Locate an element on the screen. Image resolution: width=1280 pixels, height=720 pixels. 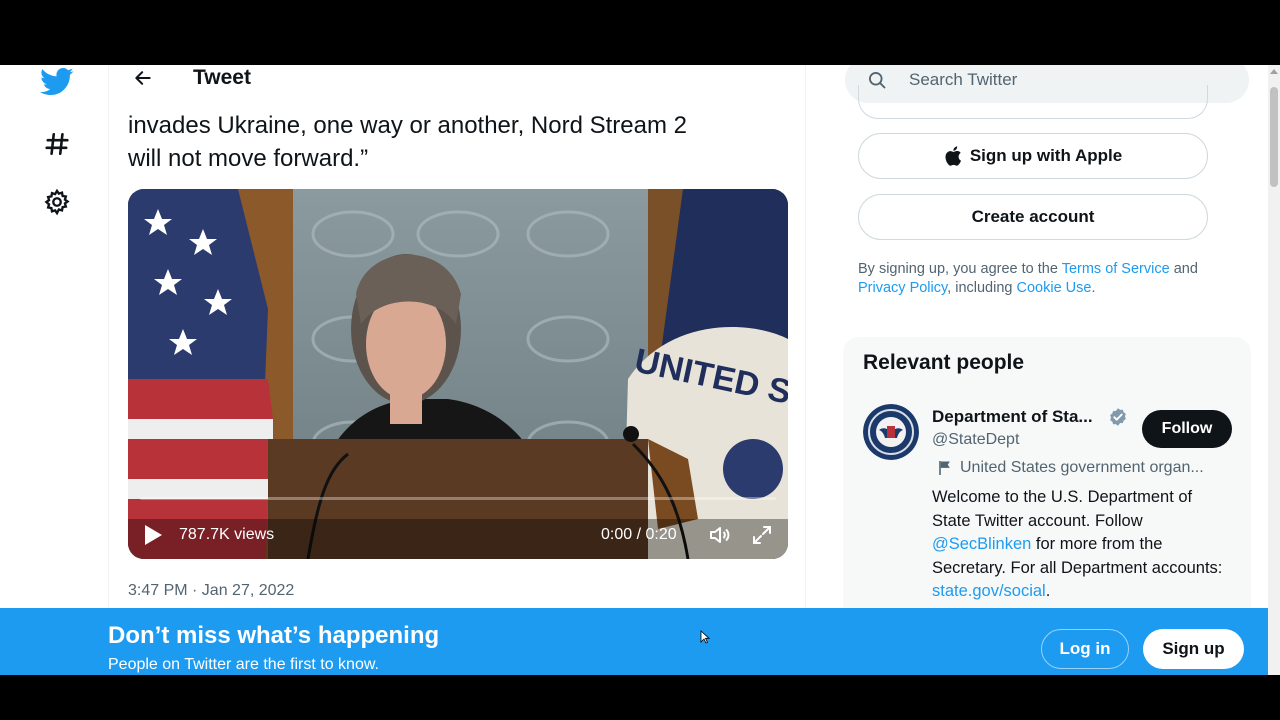
privacy-policy-link: Privacy Policy is located at coordinates (902, 288).